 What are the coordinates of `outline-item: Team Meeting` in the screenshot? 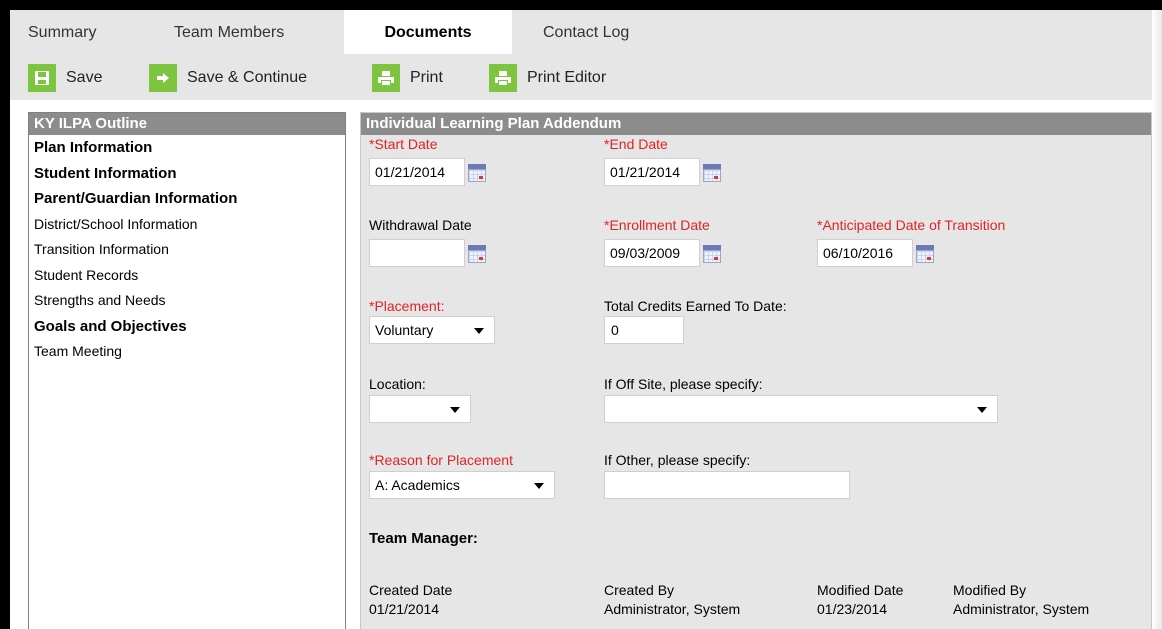 It's located at (187, 352).